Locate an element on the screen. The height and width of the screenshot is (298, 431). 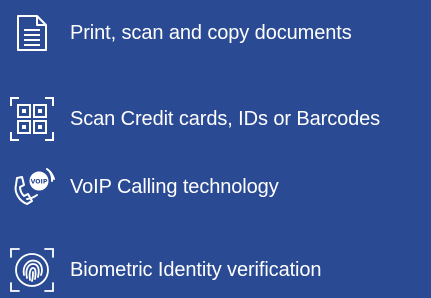
voip-phone-icon: VOIP is located at coordinates (32, 187).